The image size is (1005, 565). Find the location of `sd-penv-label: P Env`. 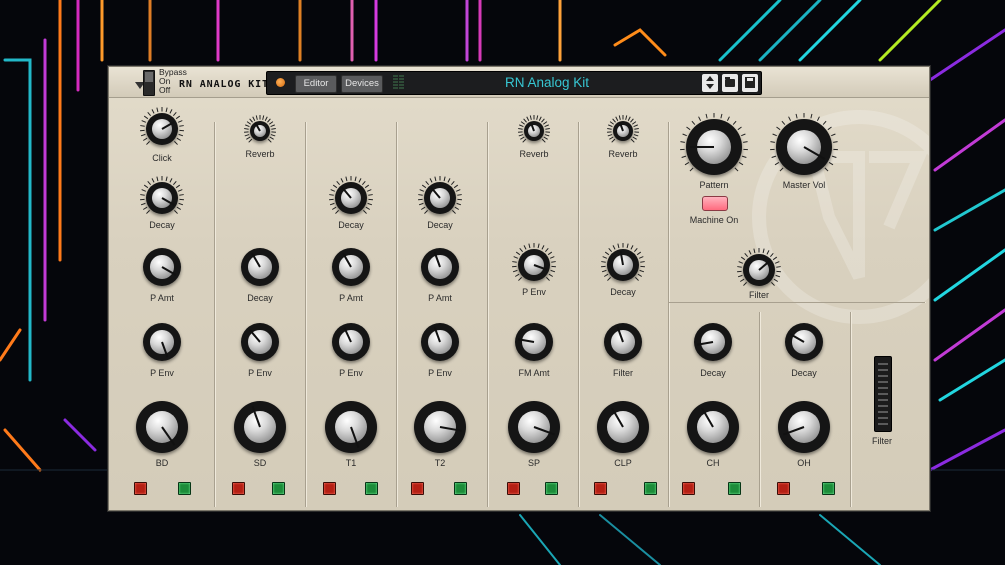

sd-penv-label: P Env is located at coordinates (260, 373).